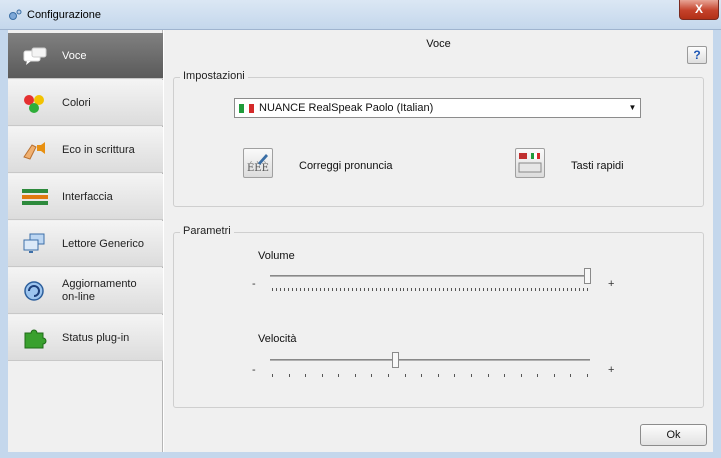 This screenshot has width=721, height=458. Describe the element at coordinates (360, 15) in the screenshot. I see `title-bar: Configurazione X` at that location.